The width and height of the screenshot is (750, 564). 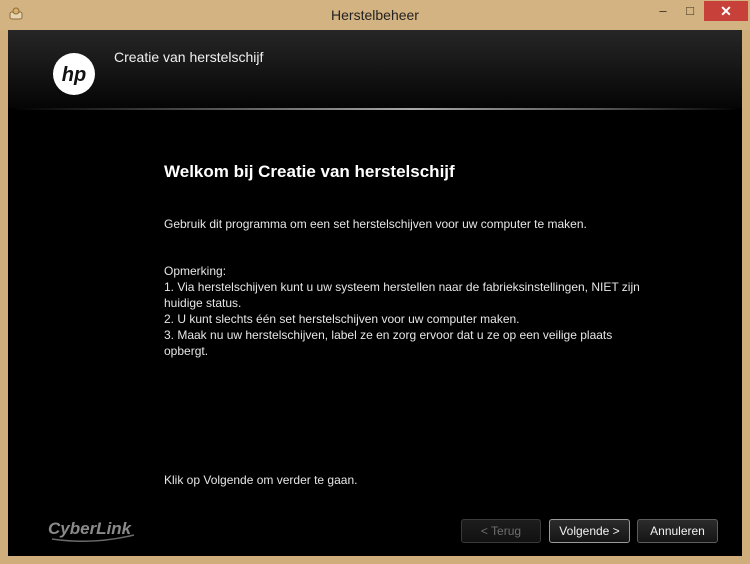 I want to click on hp-logo-text: hp, so click(x=74, y=75).